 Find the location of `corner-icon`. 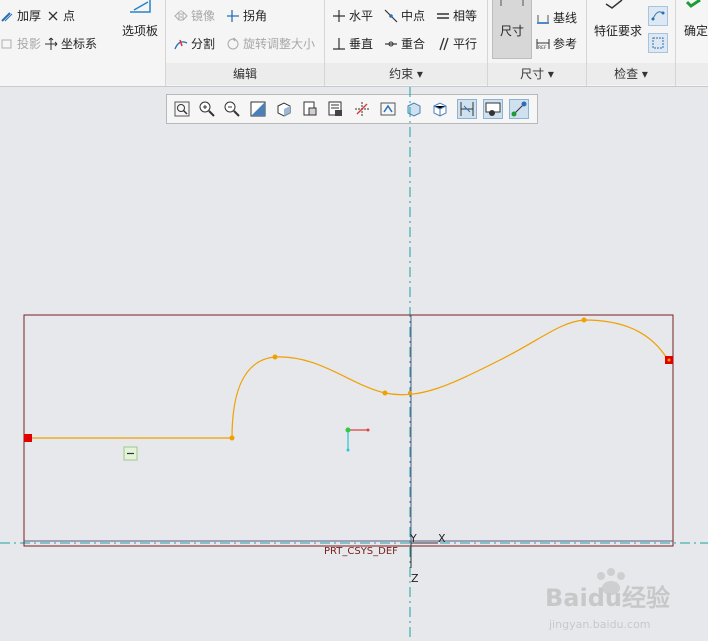

corner-icon is located at coordinates (233, 16).